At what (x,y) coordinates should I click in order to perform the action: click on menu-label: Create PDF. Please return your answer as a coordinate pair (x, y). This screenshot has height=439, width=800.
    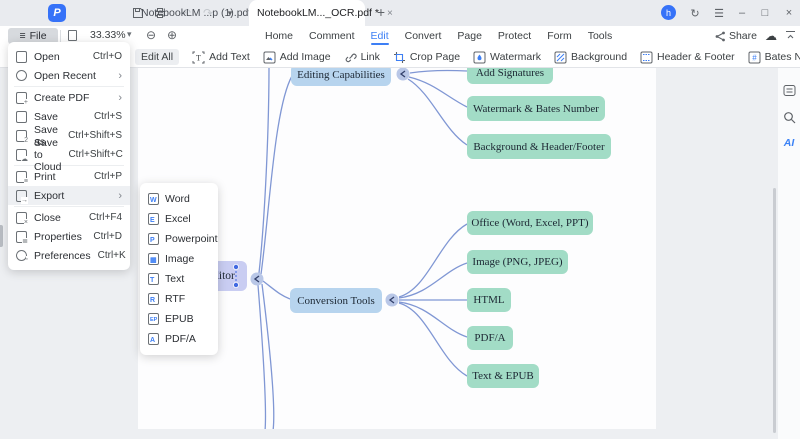
    Looking at the image, I should click on (62, 97).